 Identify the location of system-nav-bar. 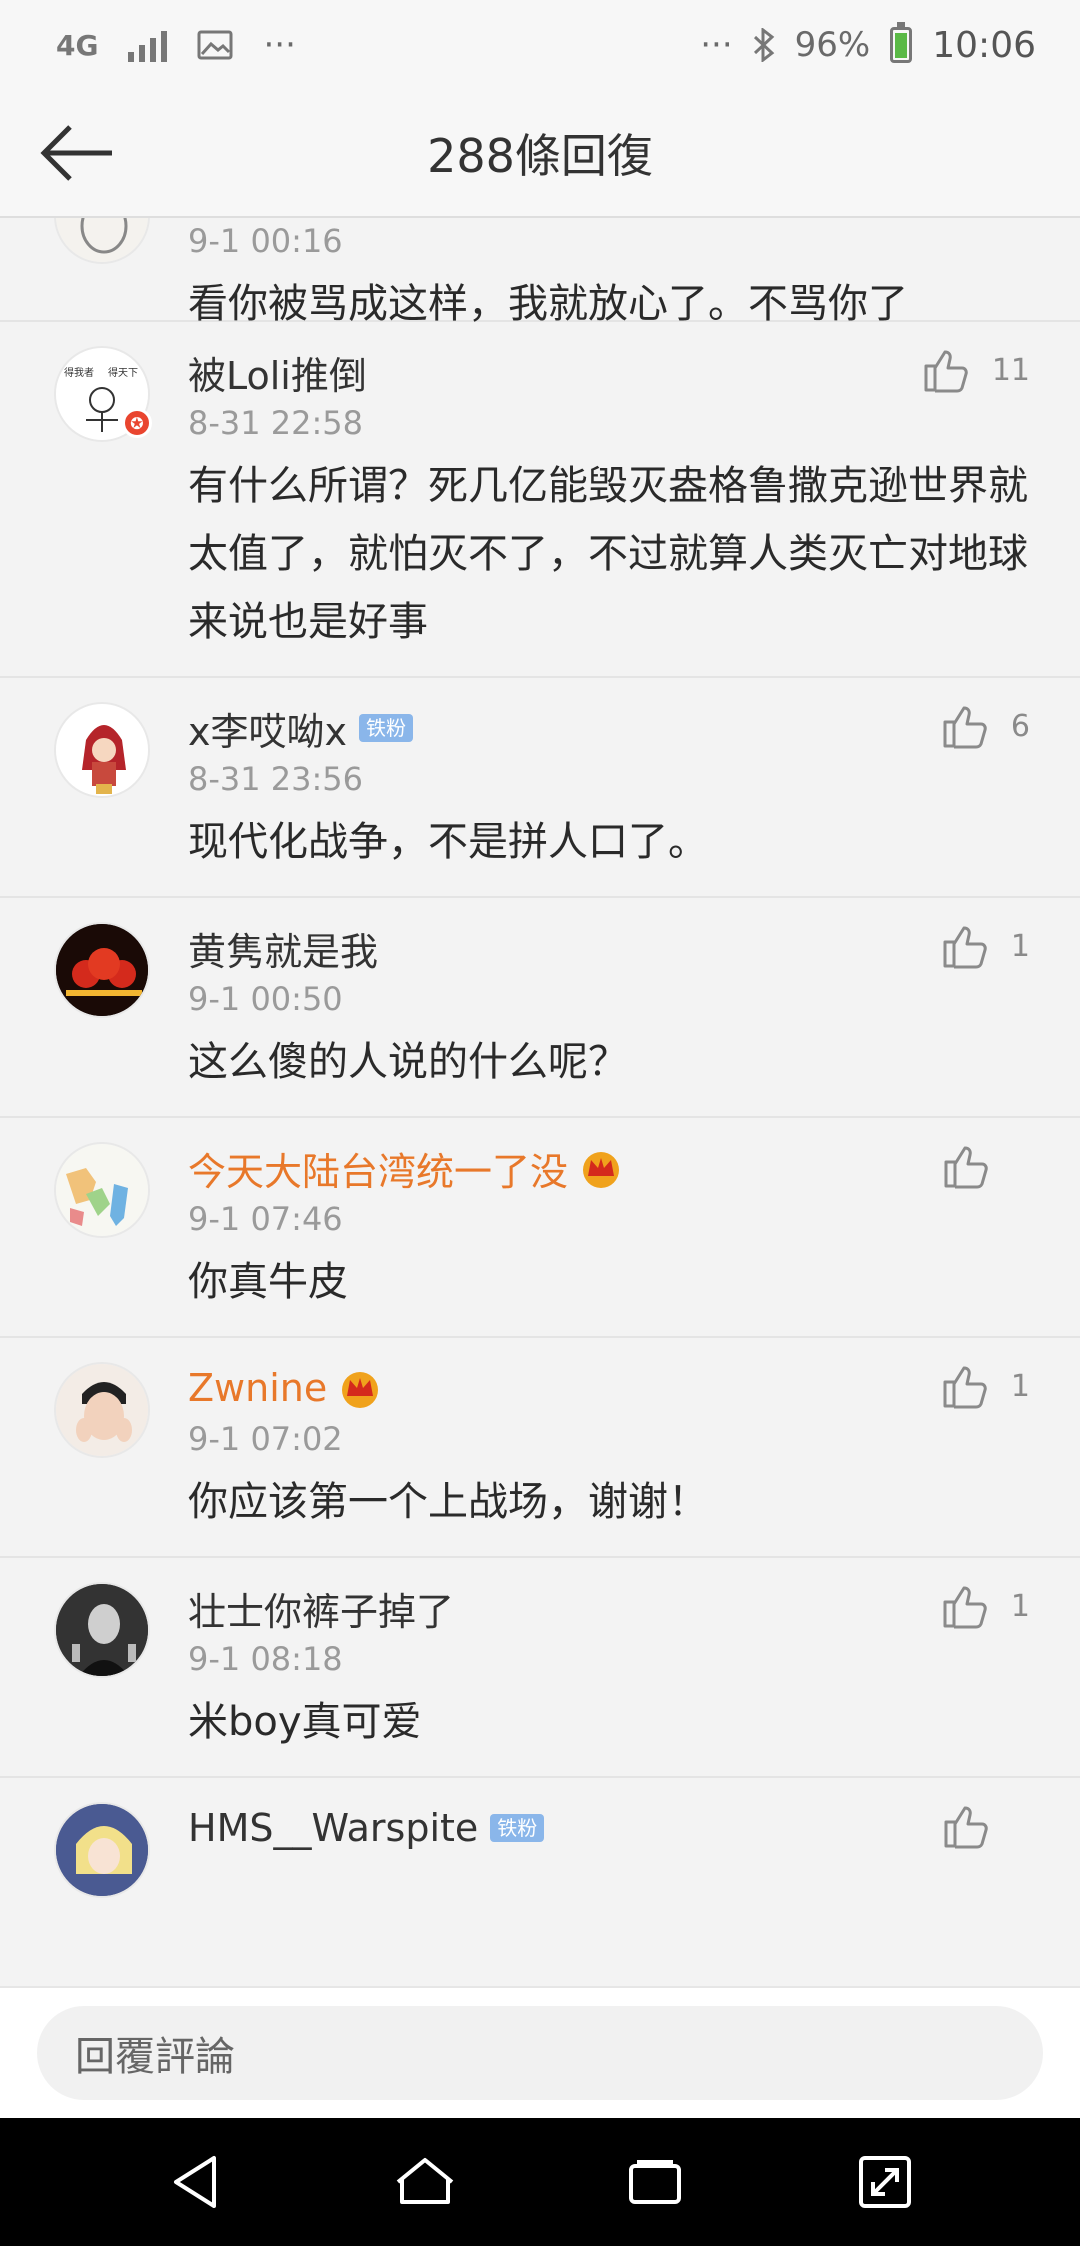
(540, 2182).